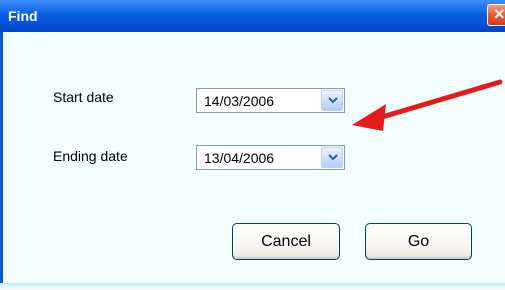 The width and height of the screenshot is (505, 290). I want to click on ending-date-select: 13/04/2006, so click(270, 157).